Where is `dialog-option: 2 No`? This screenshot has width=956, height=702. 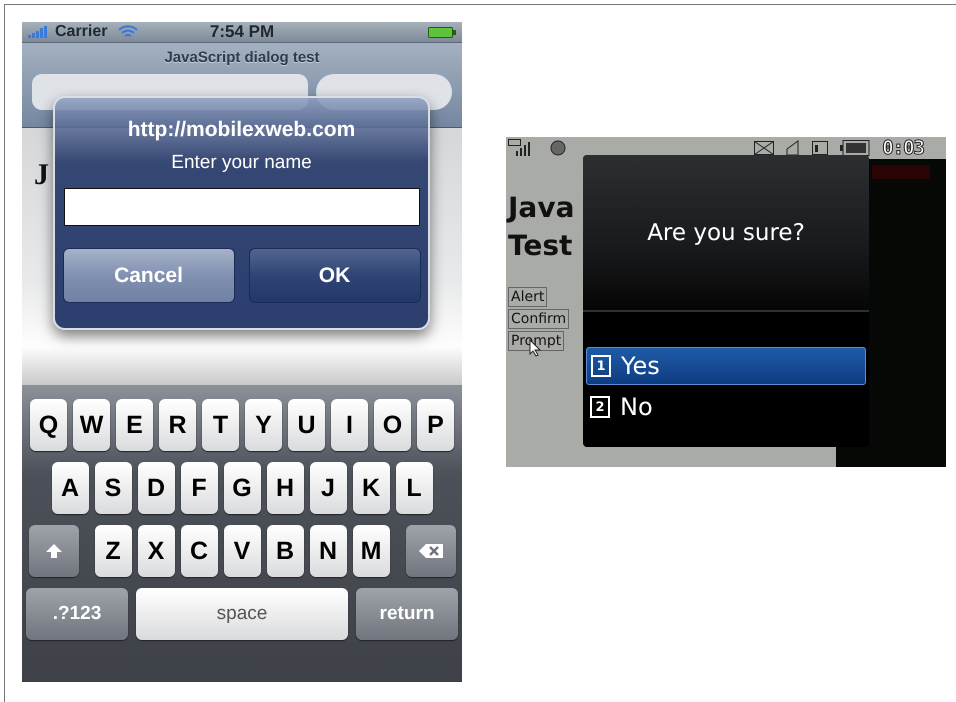 dialog-option: 2 No is located at coordinates (726, 407).